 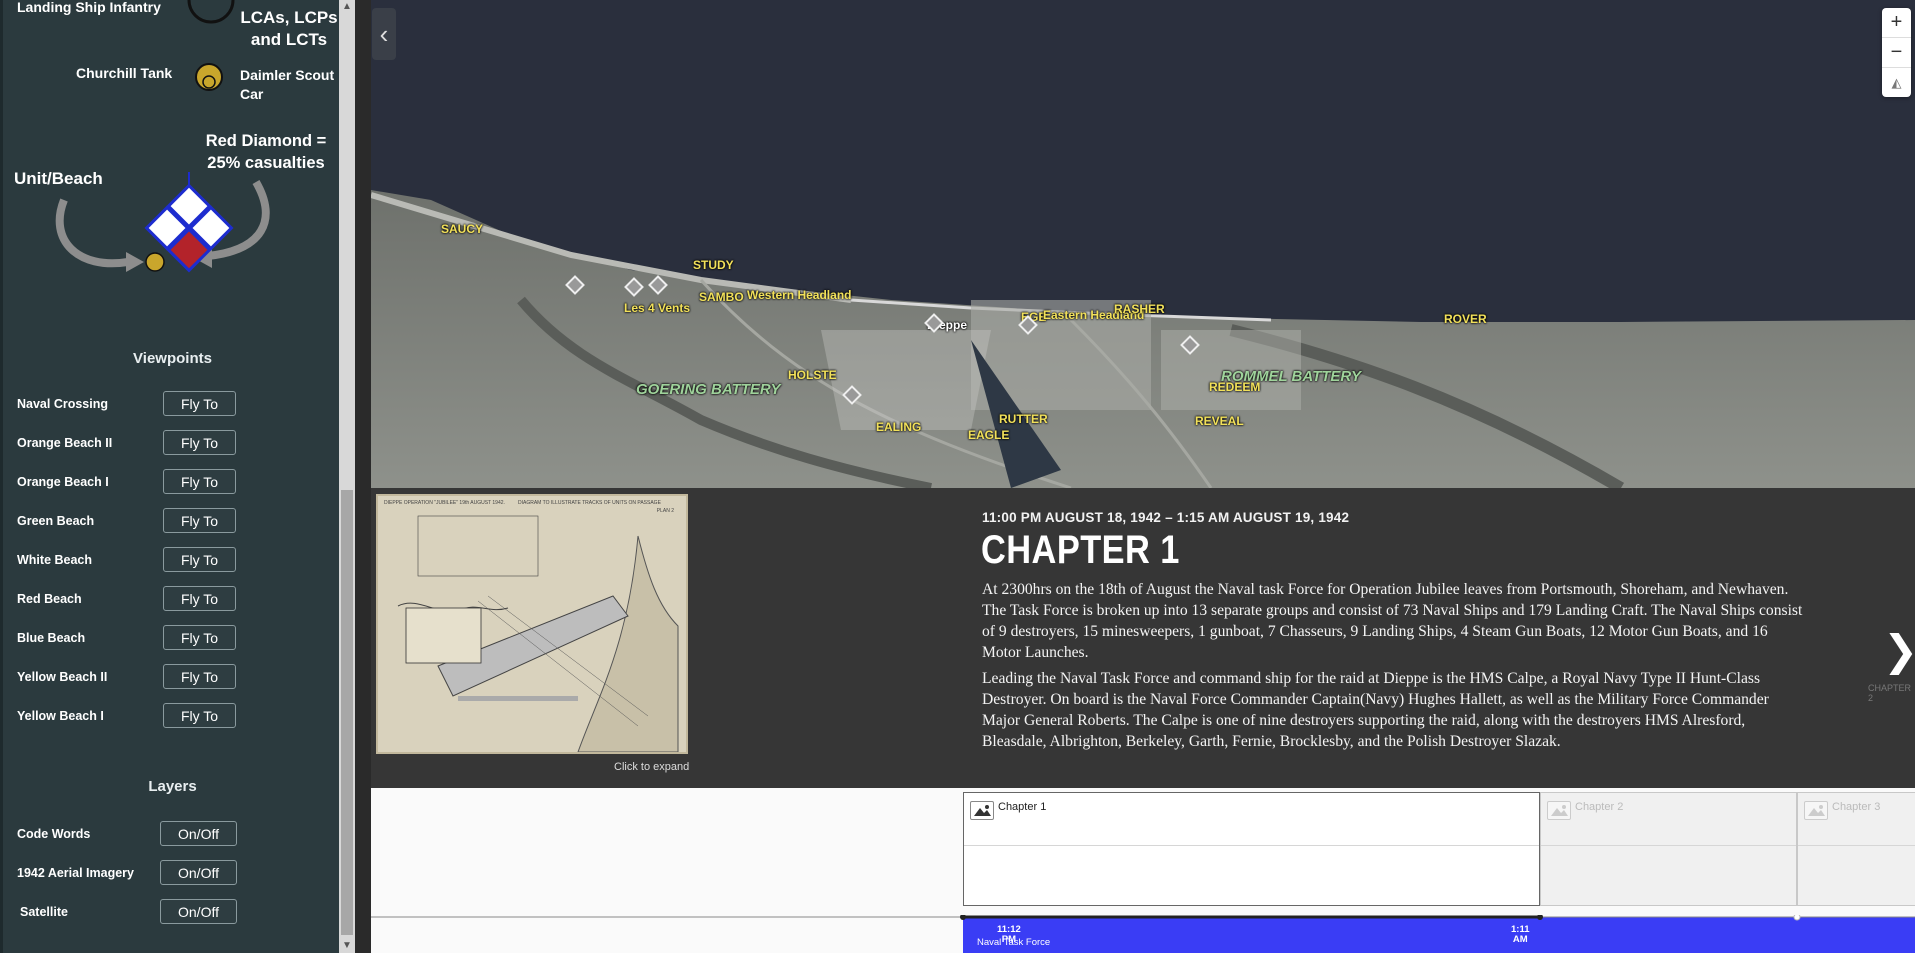 I want to click on viewpoint-label: Yellow Beach II, so click(x=62, y=677).